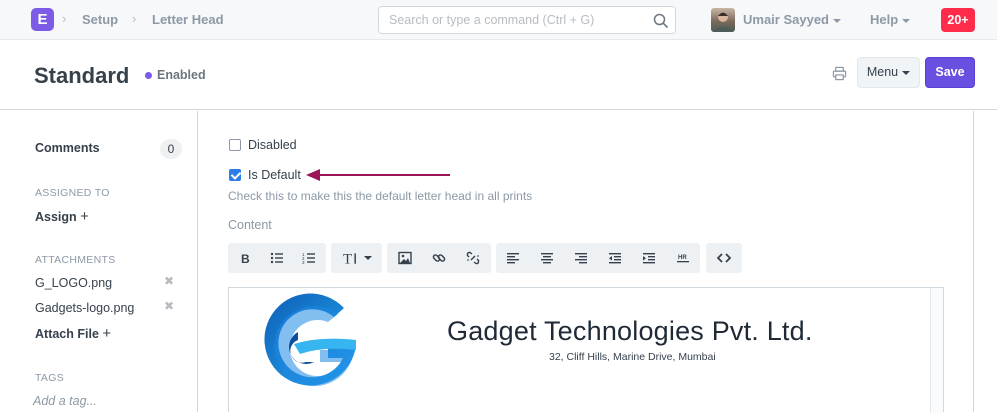 This screenshot has width=997, height=413. Describe the element at coordinates (188, 19) in the screenshot. I see `breadcrumb-letter-head: Letter Head` at that location.